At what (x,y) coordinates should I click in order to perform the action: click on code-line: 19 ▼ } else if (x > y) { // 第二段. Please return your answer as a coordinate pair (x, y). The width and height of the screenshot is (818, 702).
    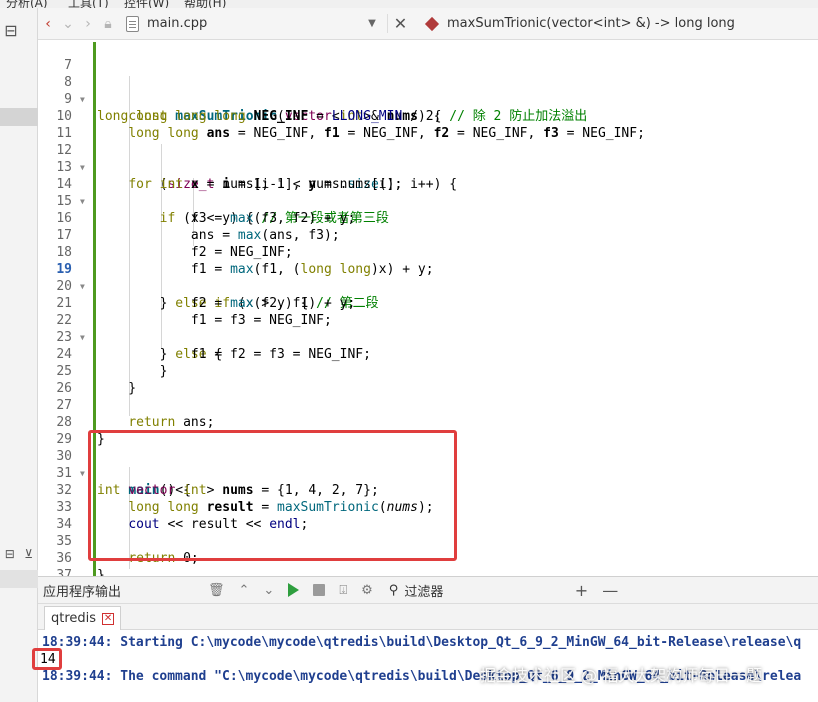
    Looking at the image, I should click on (428, 277).